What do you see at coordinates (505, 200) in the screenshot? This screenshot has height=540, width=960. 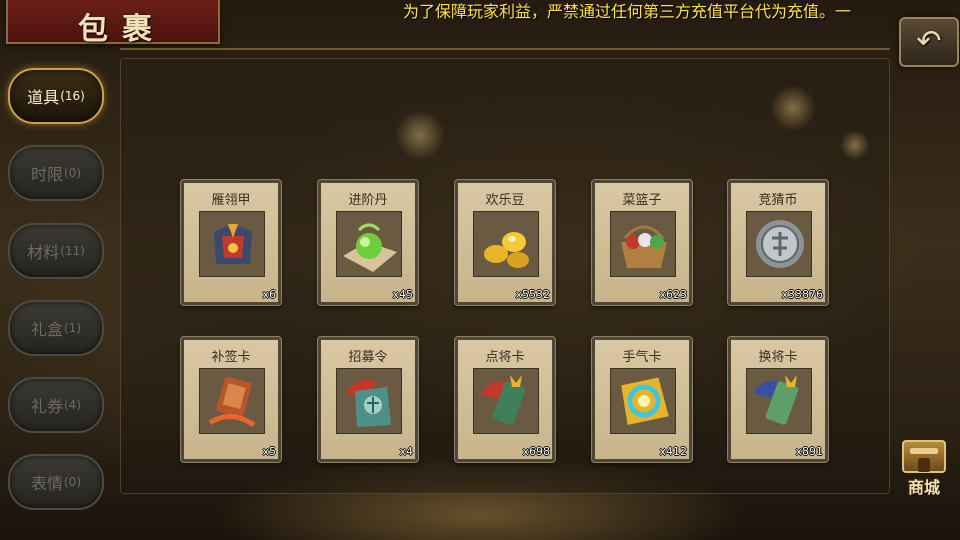 I see `item-name: 欢乐豆` at bounding box center [505, 200].